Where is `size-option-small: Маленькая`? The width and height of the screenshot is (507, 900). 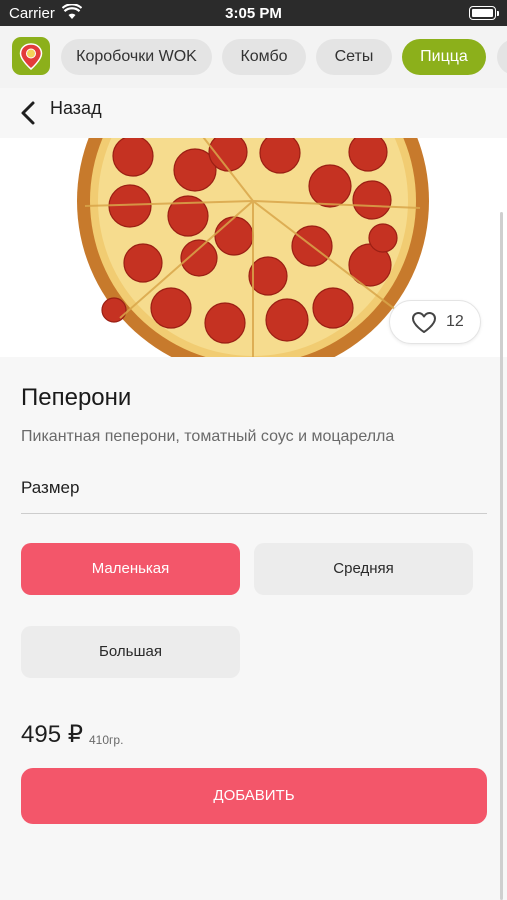 size-option-small: Маленькая is located at coordinates (130, 569).